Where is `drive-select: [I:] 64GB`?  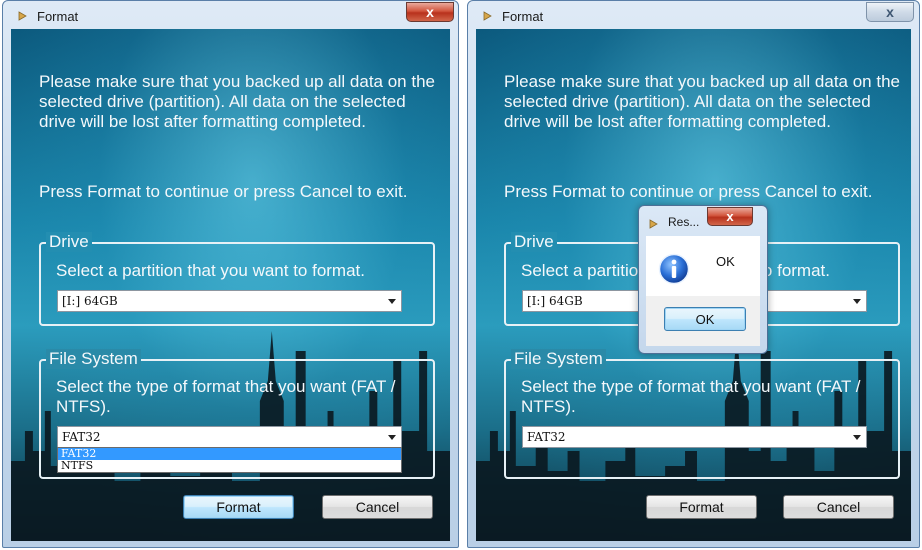
drive-select: [I:] 64GB is located at coordinates (229, 301).